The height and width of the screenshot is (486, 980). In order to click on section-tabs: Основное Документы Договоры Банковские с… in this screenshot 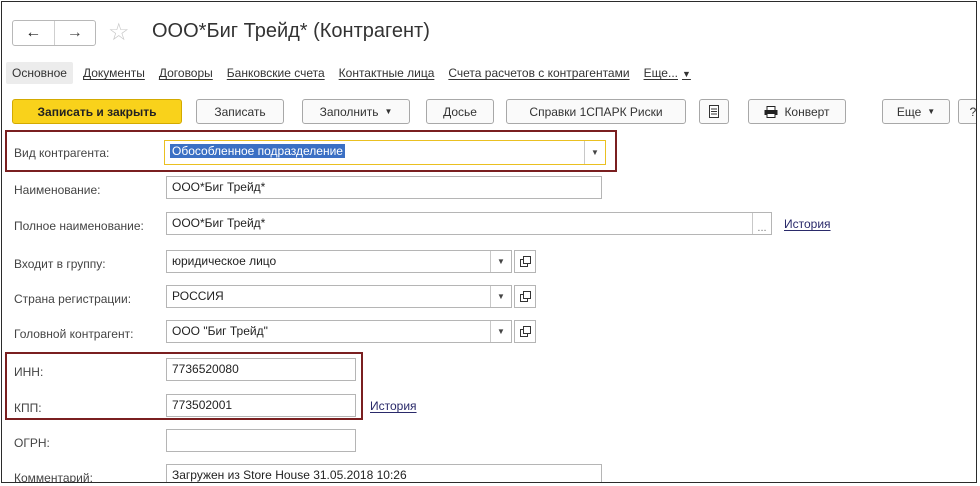, I will do `click(355, 73)`.